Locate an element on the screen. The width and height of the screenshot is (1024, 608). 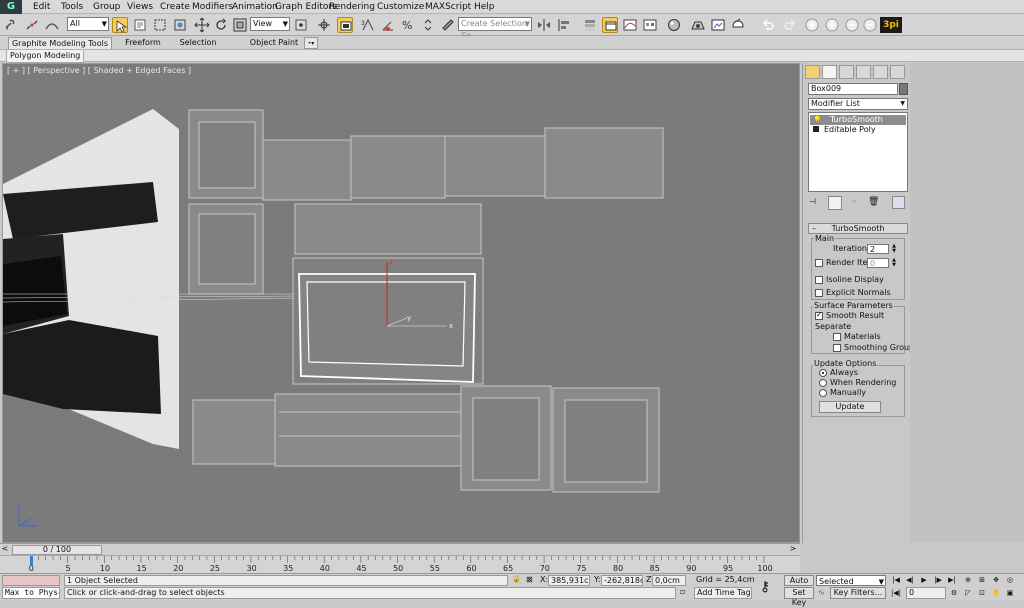
zoom-in-icon is located at coordinates (812, 25).